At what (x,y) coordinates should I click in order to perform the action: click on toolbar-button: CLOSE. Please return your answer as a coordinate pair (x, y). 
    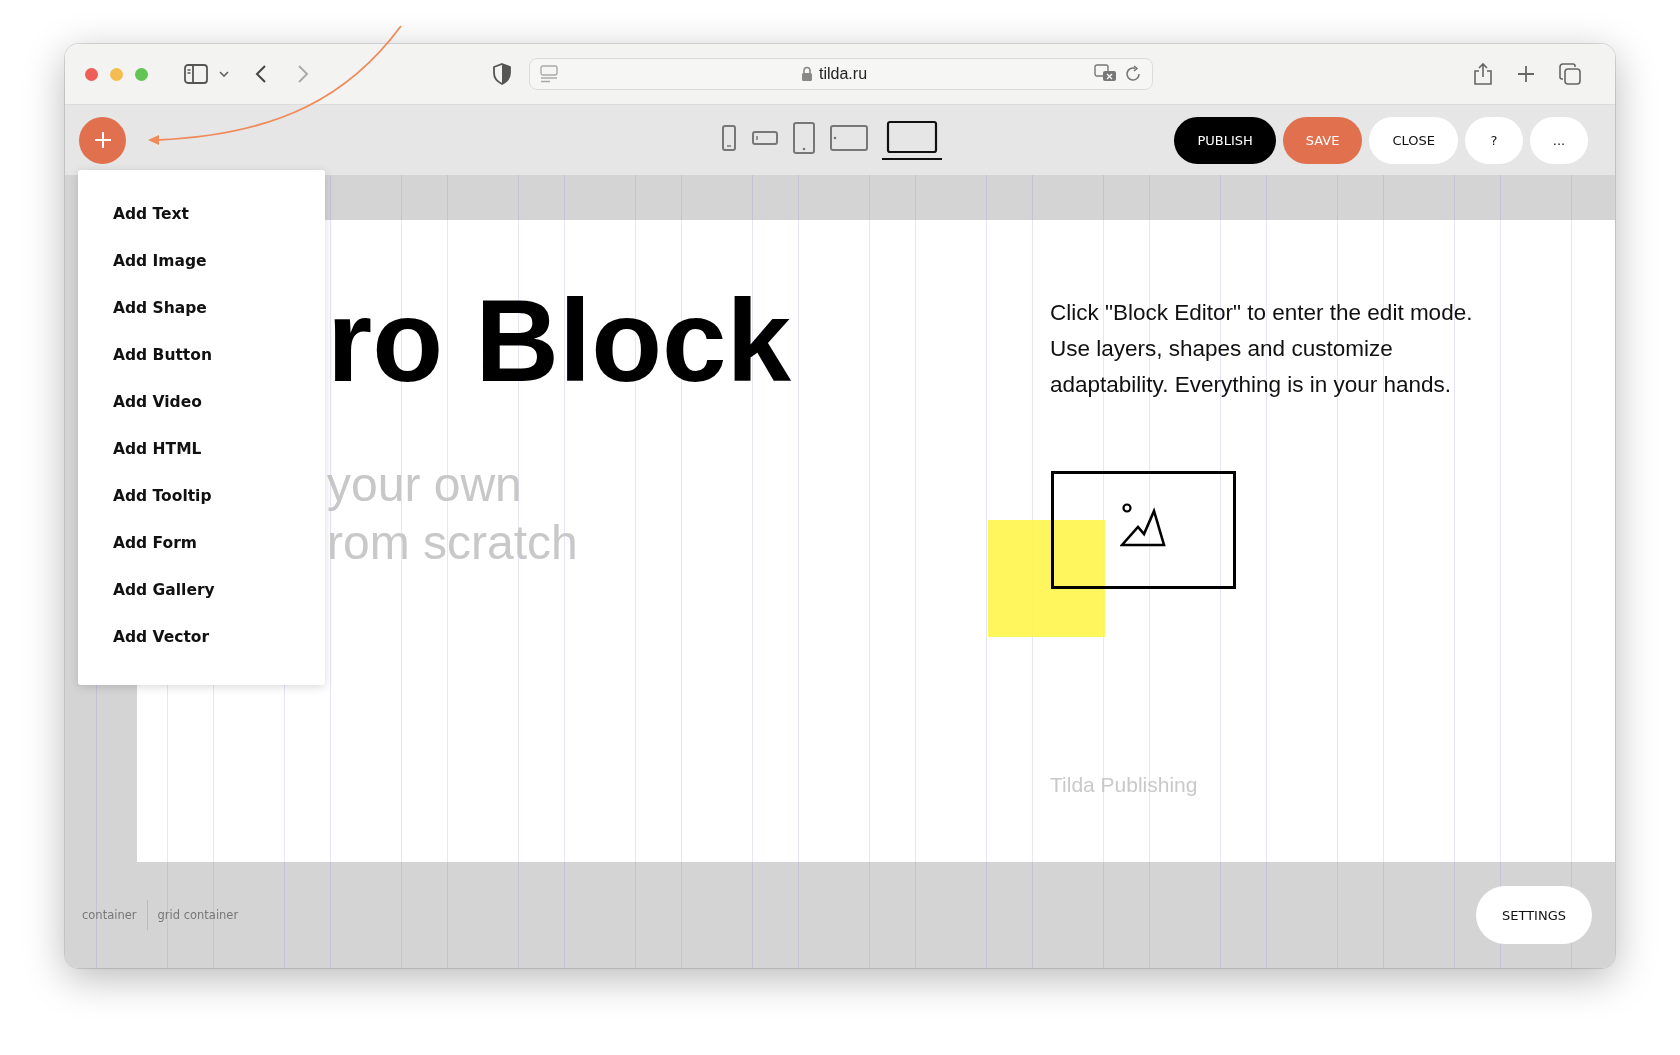
    Looking at the image, I should click on (1413, 140).